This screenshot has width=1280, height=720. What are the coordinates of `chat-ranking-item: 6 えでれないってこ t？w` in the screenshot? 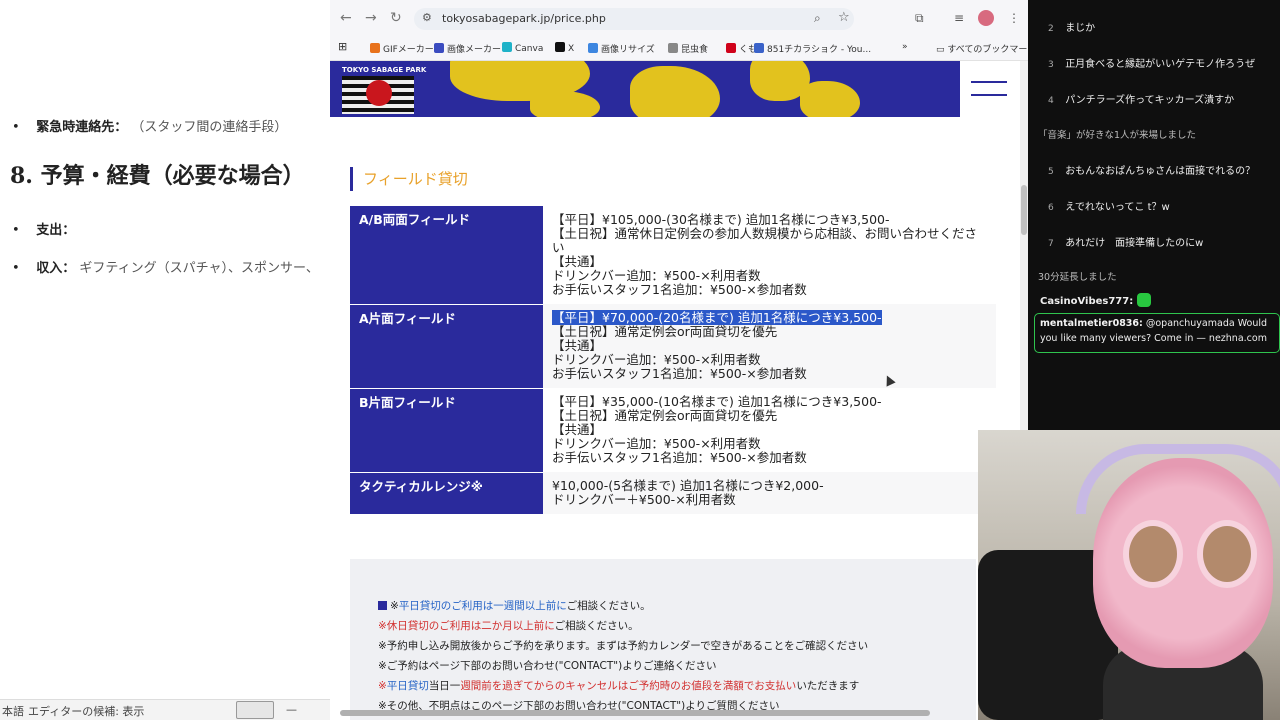 It's located at (1109, 207).